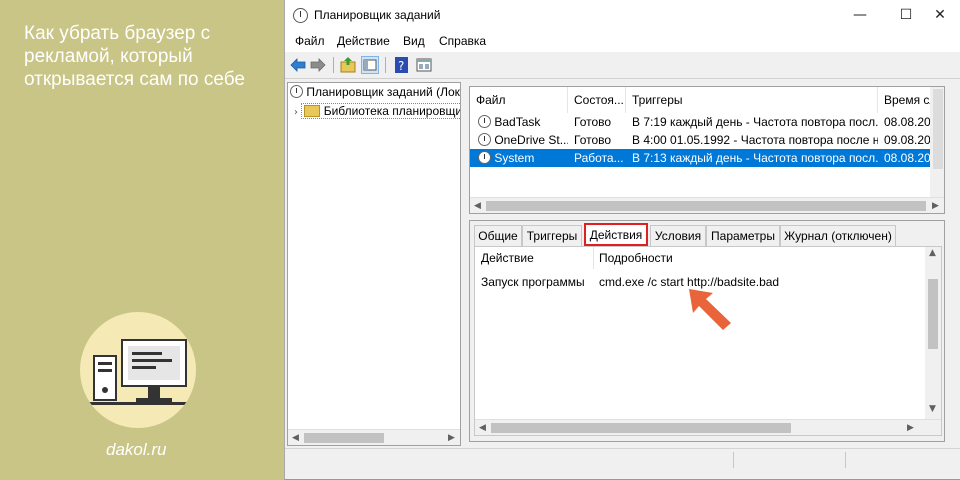  What do you see at coordinates (519, 100) in the screenshot?
I see `column-header-name: Файл` at bounding box center [519, 100].